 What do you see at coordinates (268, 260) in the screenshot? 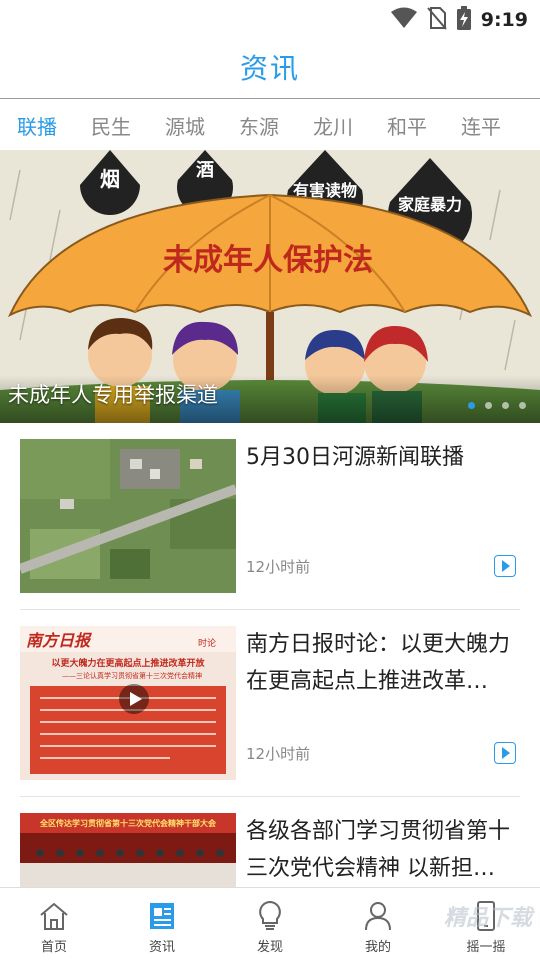
I see `umbrella-text: 未成年人保护法` at bounding box center [268, 260].